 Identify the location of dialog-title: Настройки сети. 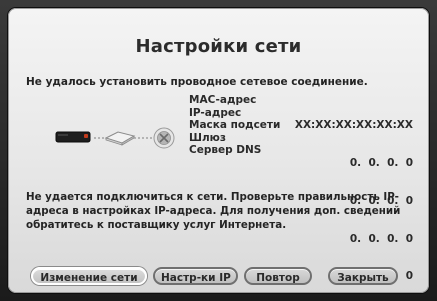
(218, 46).